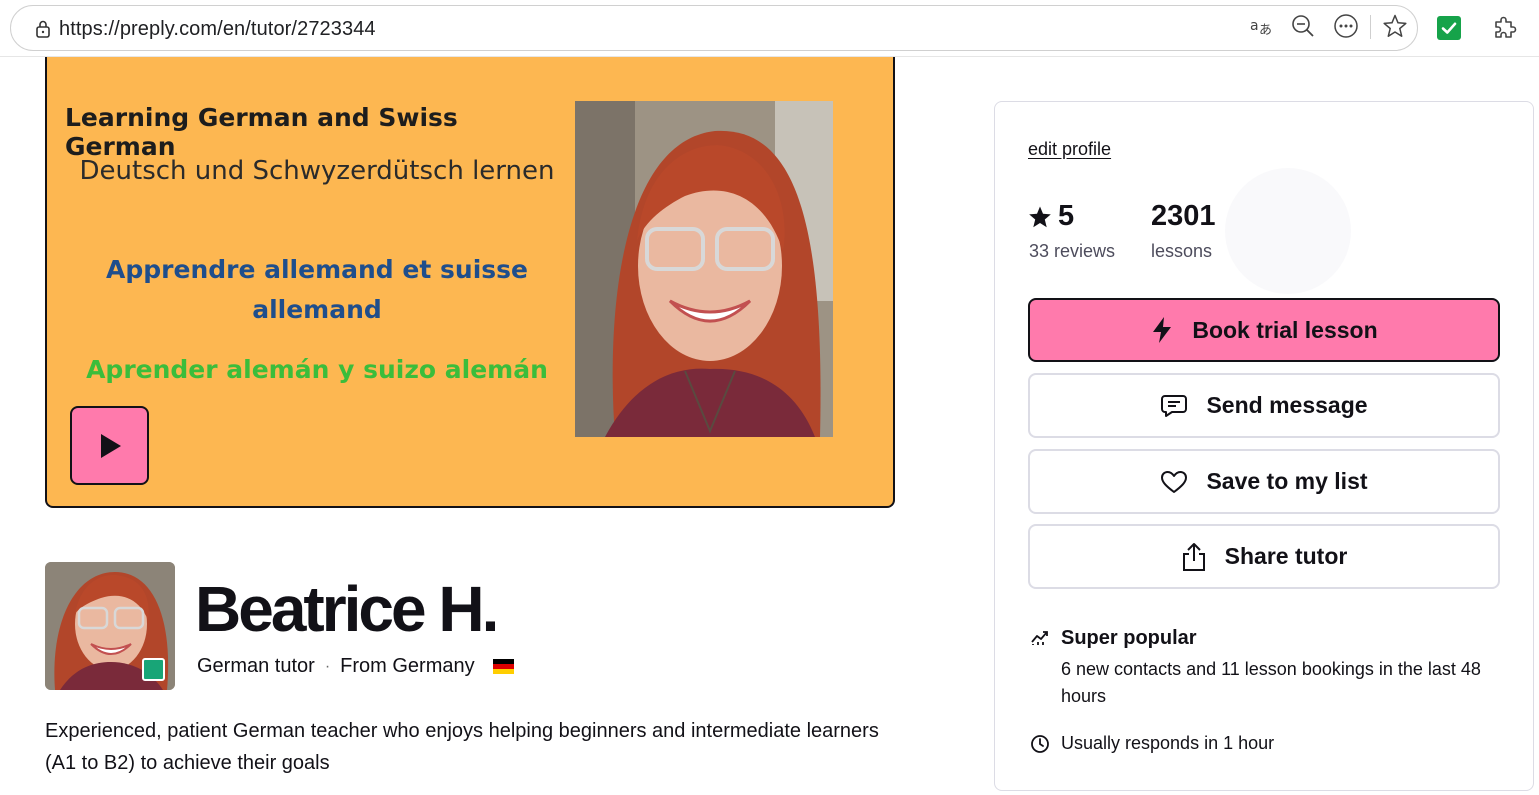 The width and height of the screenshot is (1539, 795). Describe the element at coordinates (1395, 26) in the screenshot. I see `favorite-star-icon` at that location.